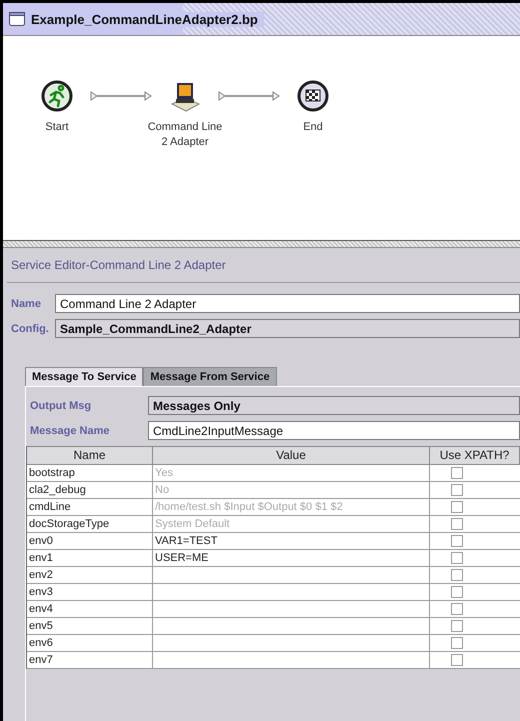 The image size is (520, 721). Describe the element at coordinates (334, 405) in the screenshot. I see `output-dropdown: Messages Only` at that location.